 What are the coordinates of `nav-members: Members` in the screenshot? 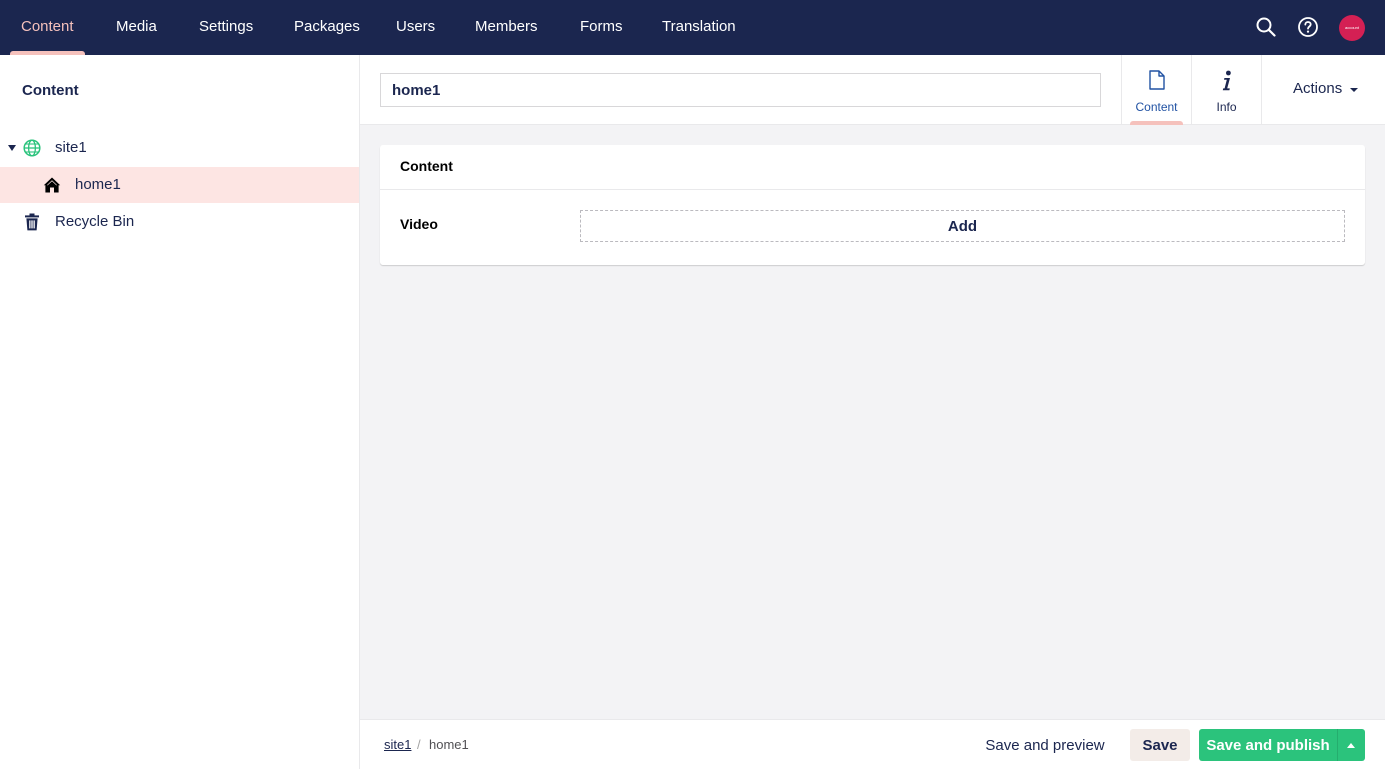 It's located at (506, 27).